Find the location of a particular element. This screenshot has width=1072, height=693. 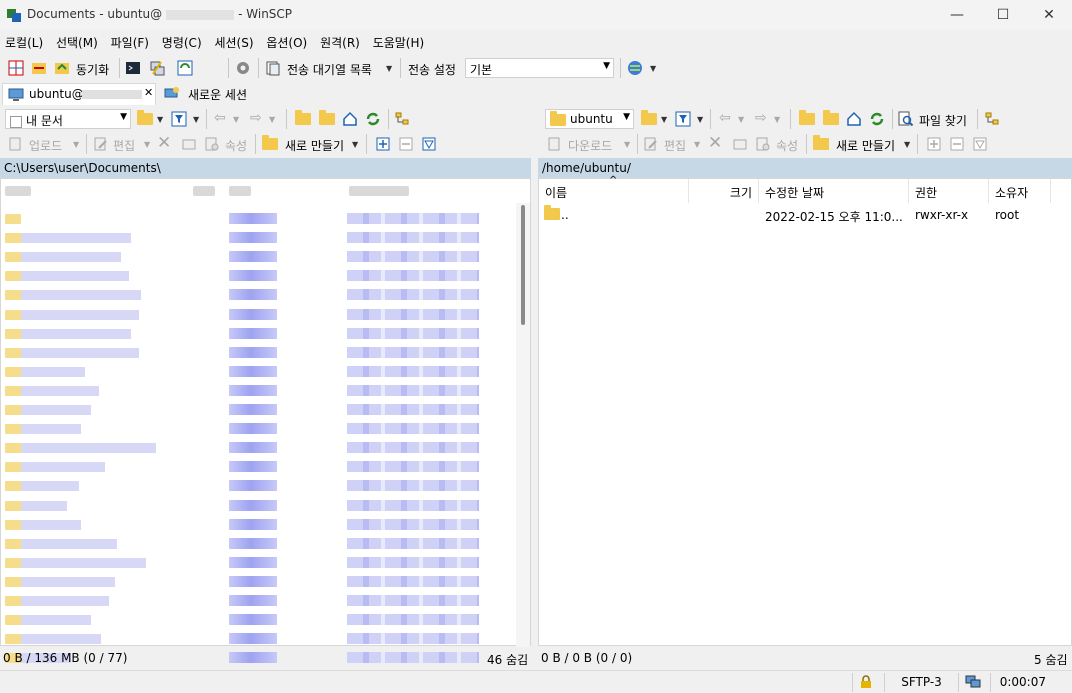

menu-select: 선택(M) is located at coordinates (76, 41).